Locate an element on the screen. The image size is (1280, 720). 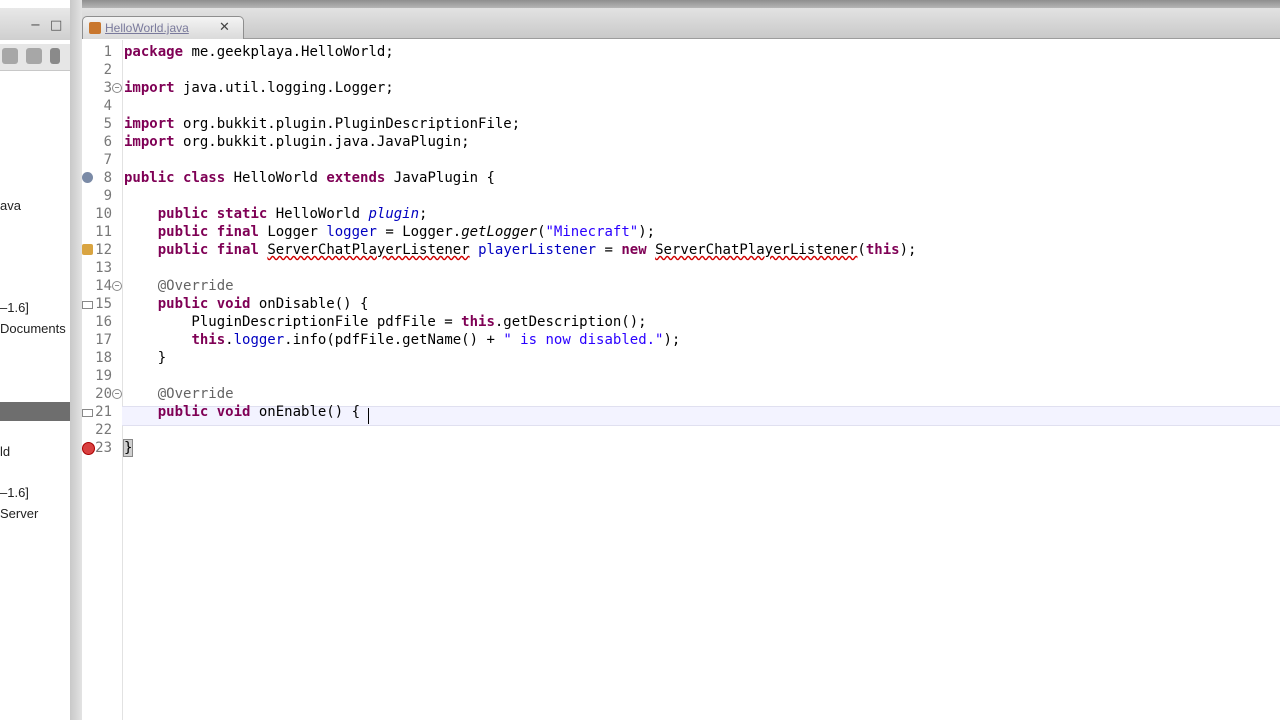
code-line: 9 is located at coordinates (681, 196).